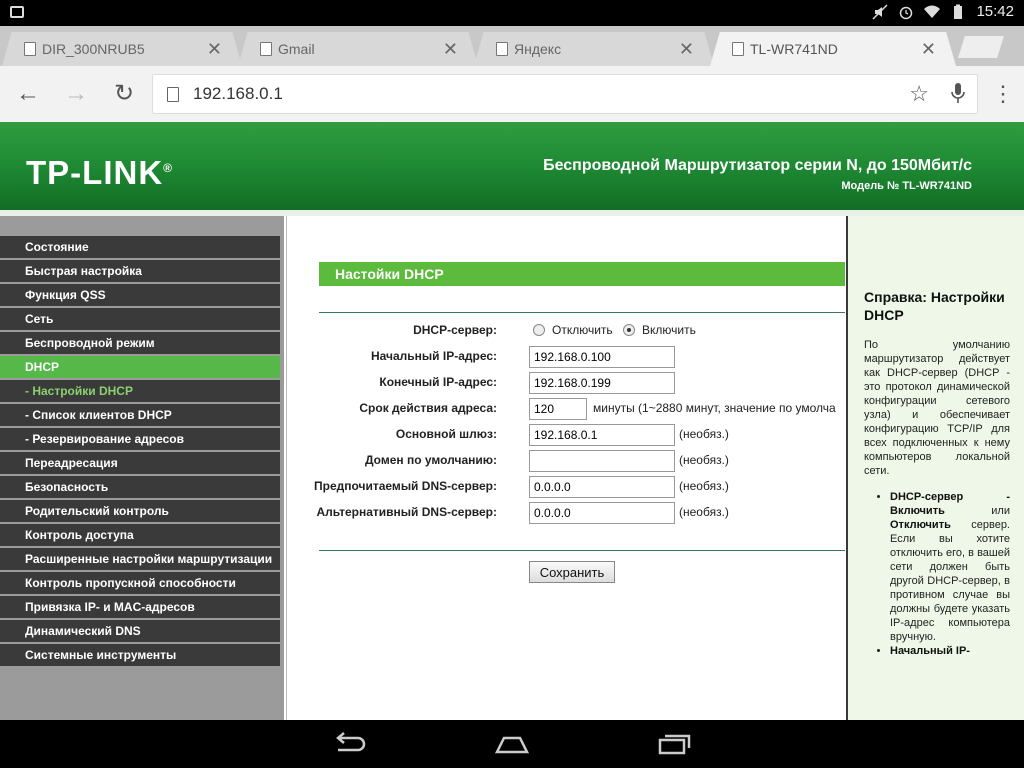 This screenshot has width=1024, height=768. I want to click on forward-icon: →, so click(76, 94).